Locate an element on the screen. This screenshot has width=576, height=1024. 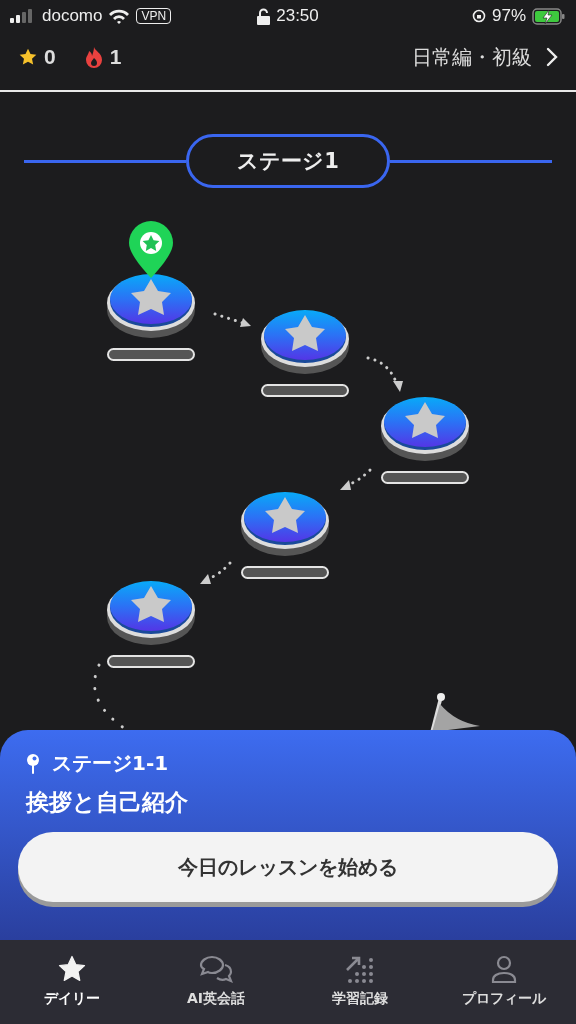
pin-icon is located at coordinates (33, 763).